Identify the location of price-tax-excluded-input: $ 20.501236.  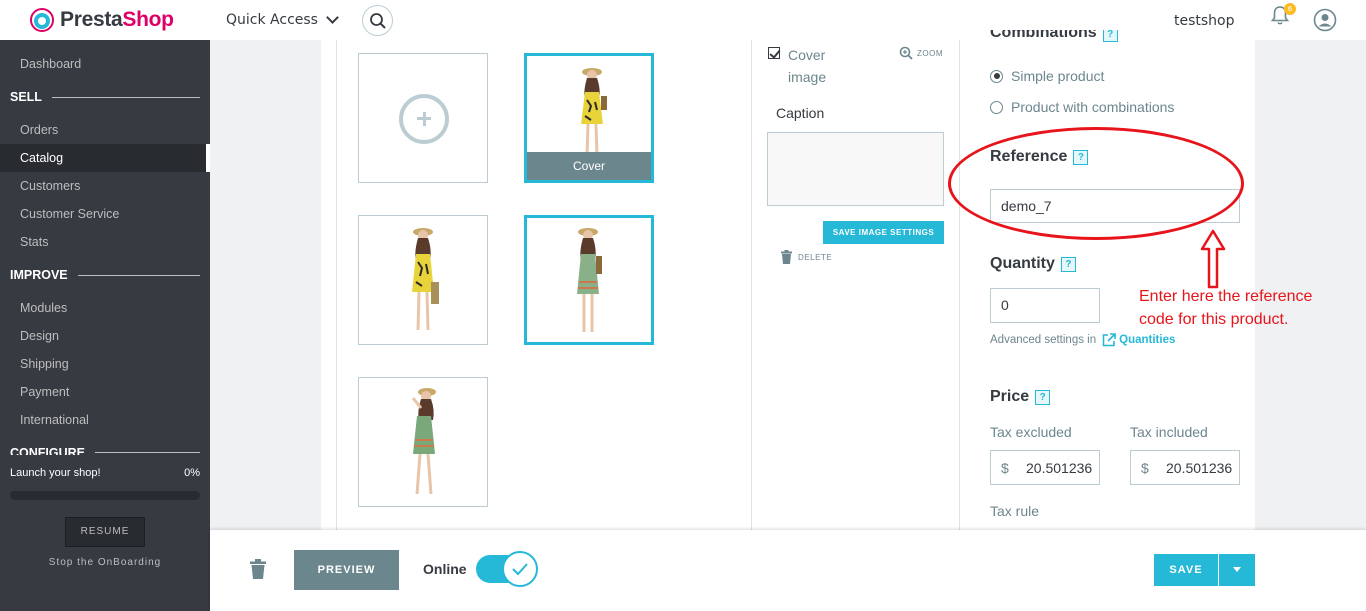
(1045, 467).